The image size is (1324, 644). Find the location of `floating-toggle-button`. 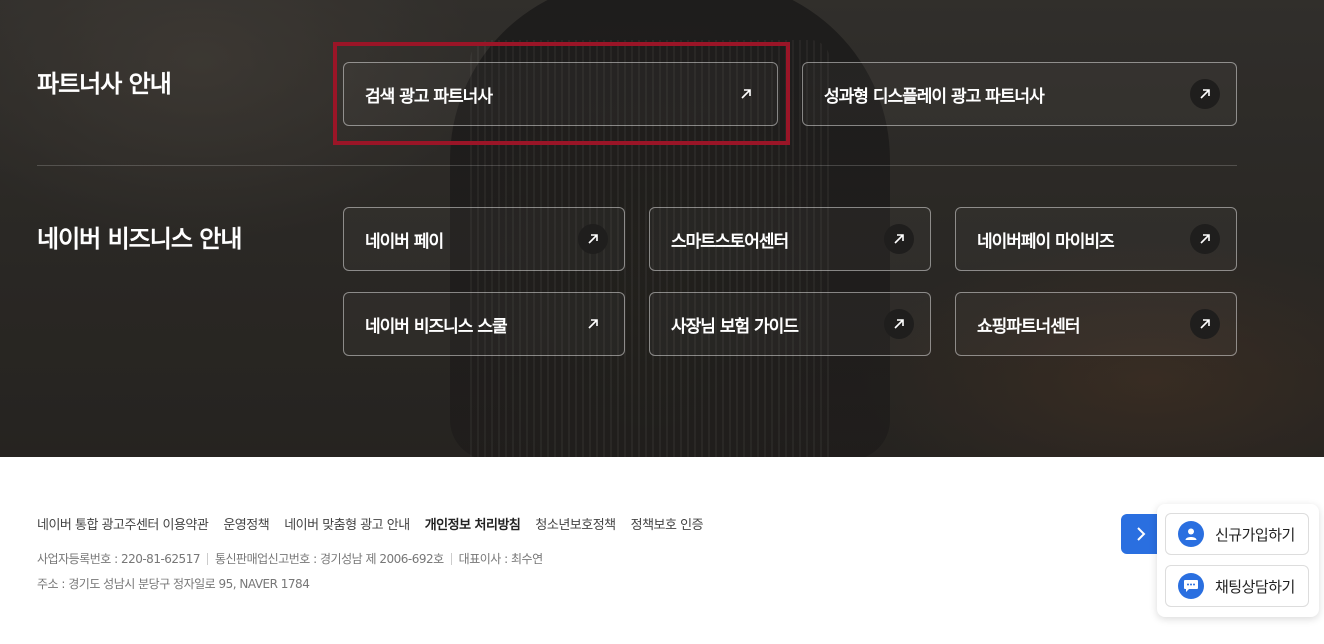

floating-toggle-button is located at coordinates (1141, 534).